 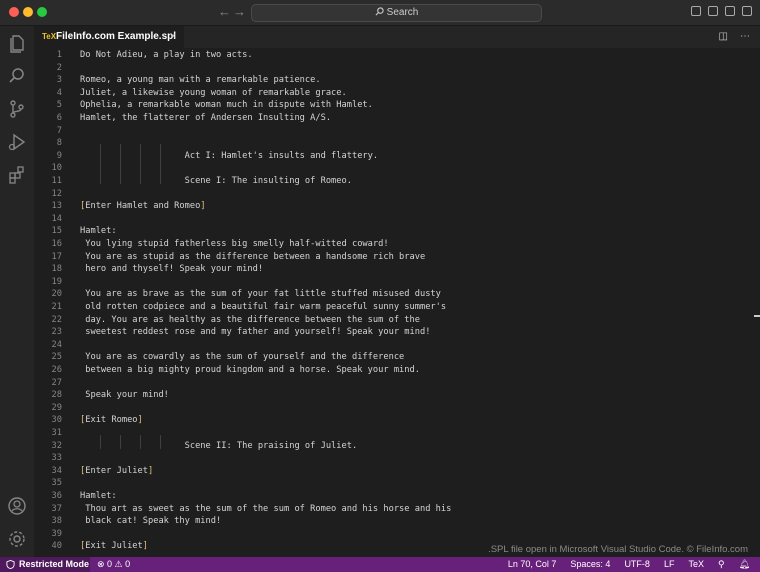 I want to click on tab-close-icon: ×, so click(x=173, y=37).